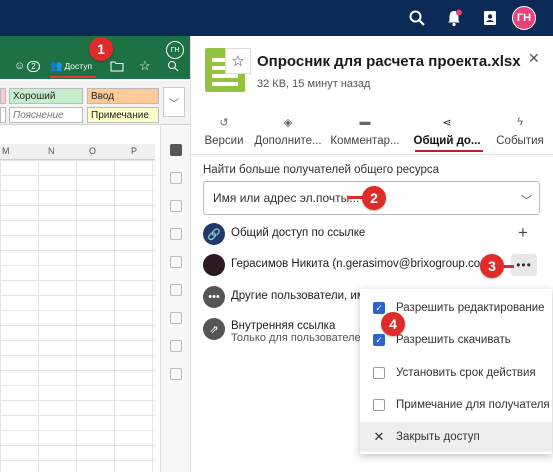 Image resolution: width=553 pixels, height=472 pixels. Describe the element at coordinates (417, 18) in the screenshot. I see `search-icon` at that location.